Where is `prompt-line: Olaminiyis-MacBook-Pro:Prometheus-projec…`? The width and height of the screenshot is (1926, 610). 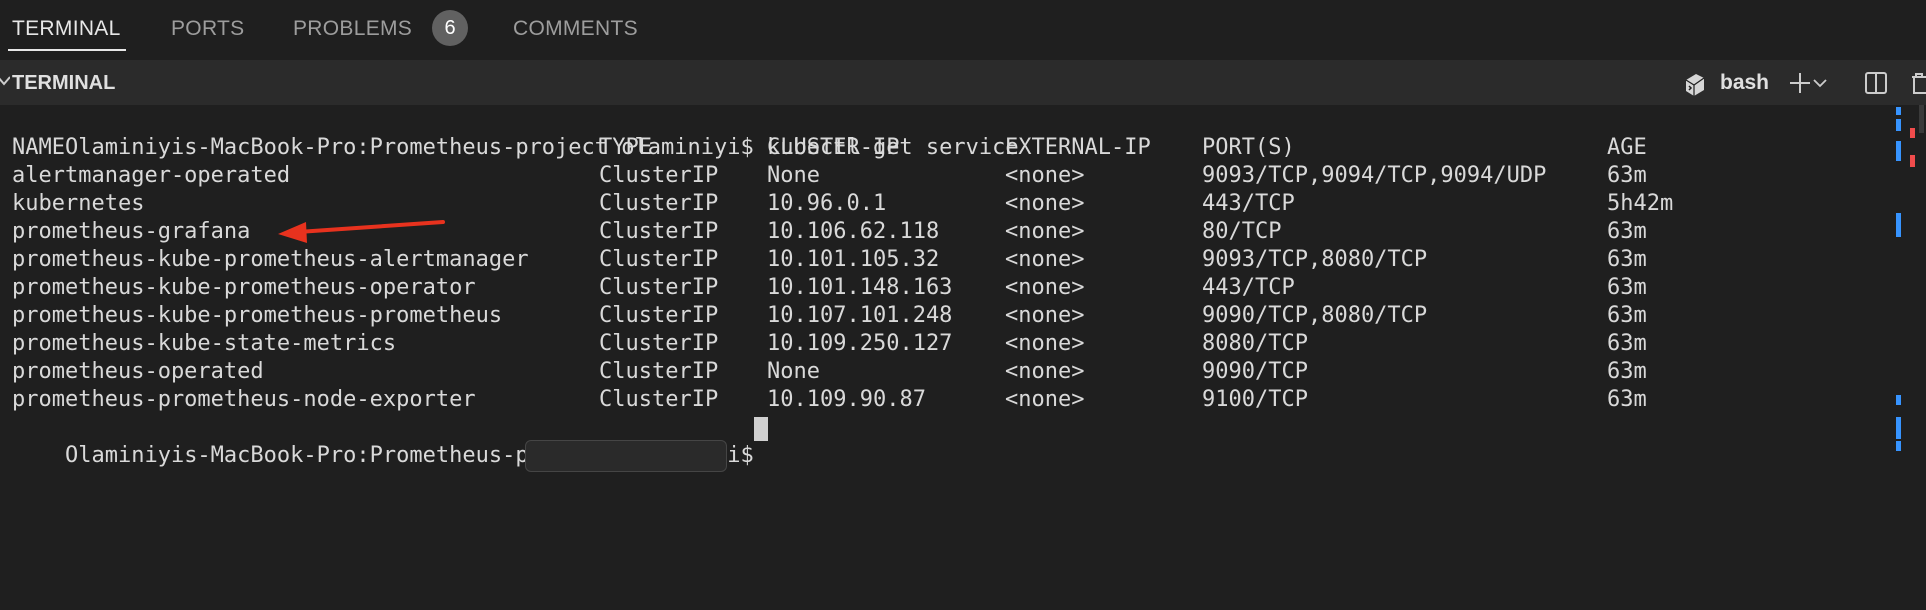
prompt-line: Olaminiyis-MacBook-Pro:Prometheus-projec… is located at coordinates (412, 441).